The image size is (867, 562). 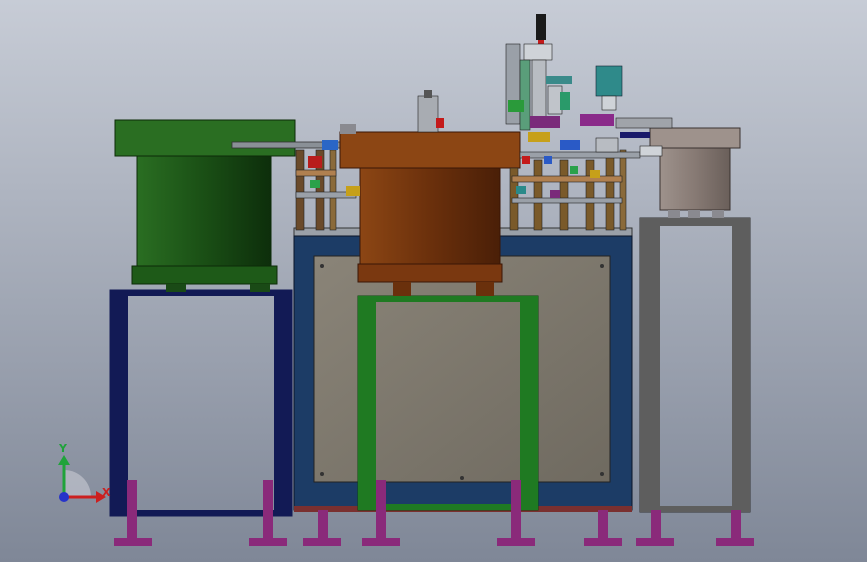 I want to click on bowl-feeder-center, so click(x=430, y=213).